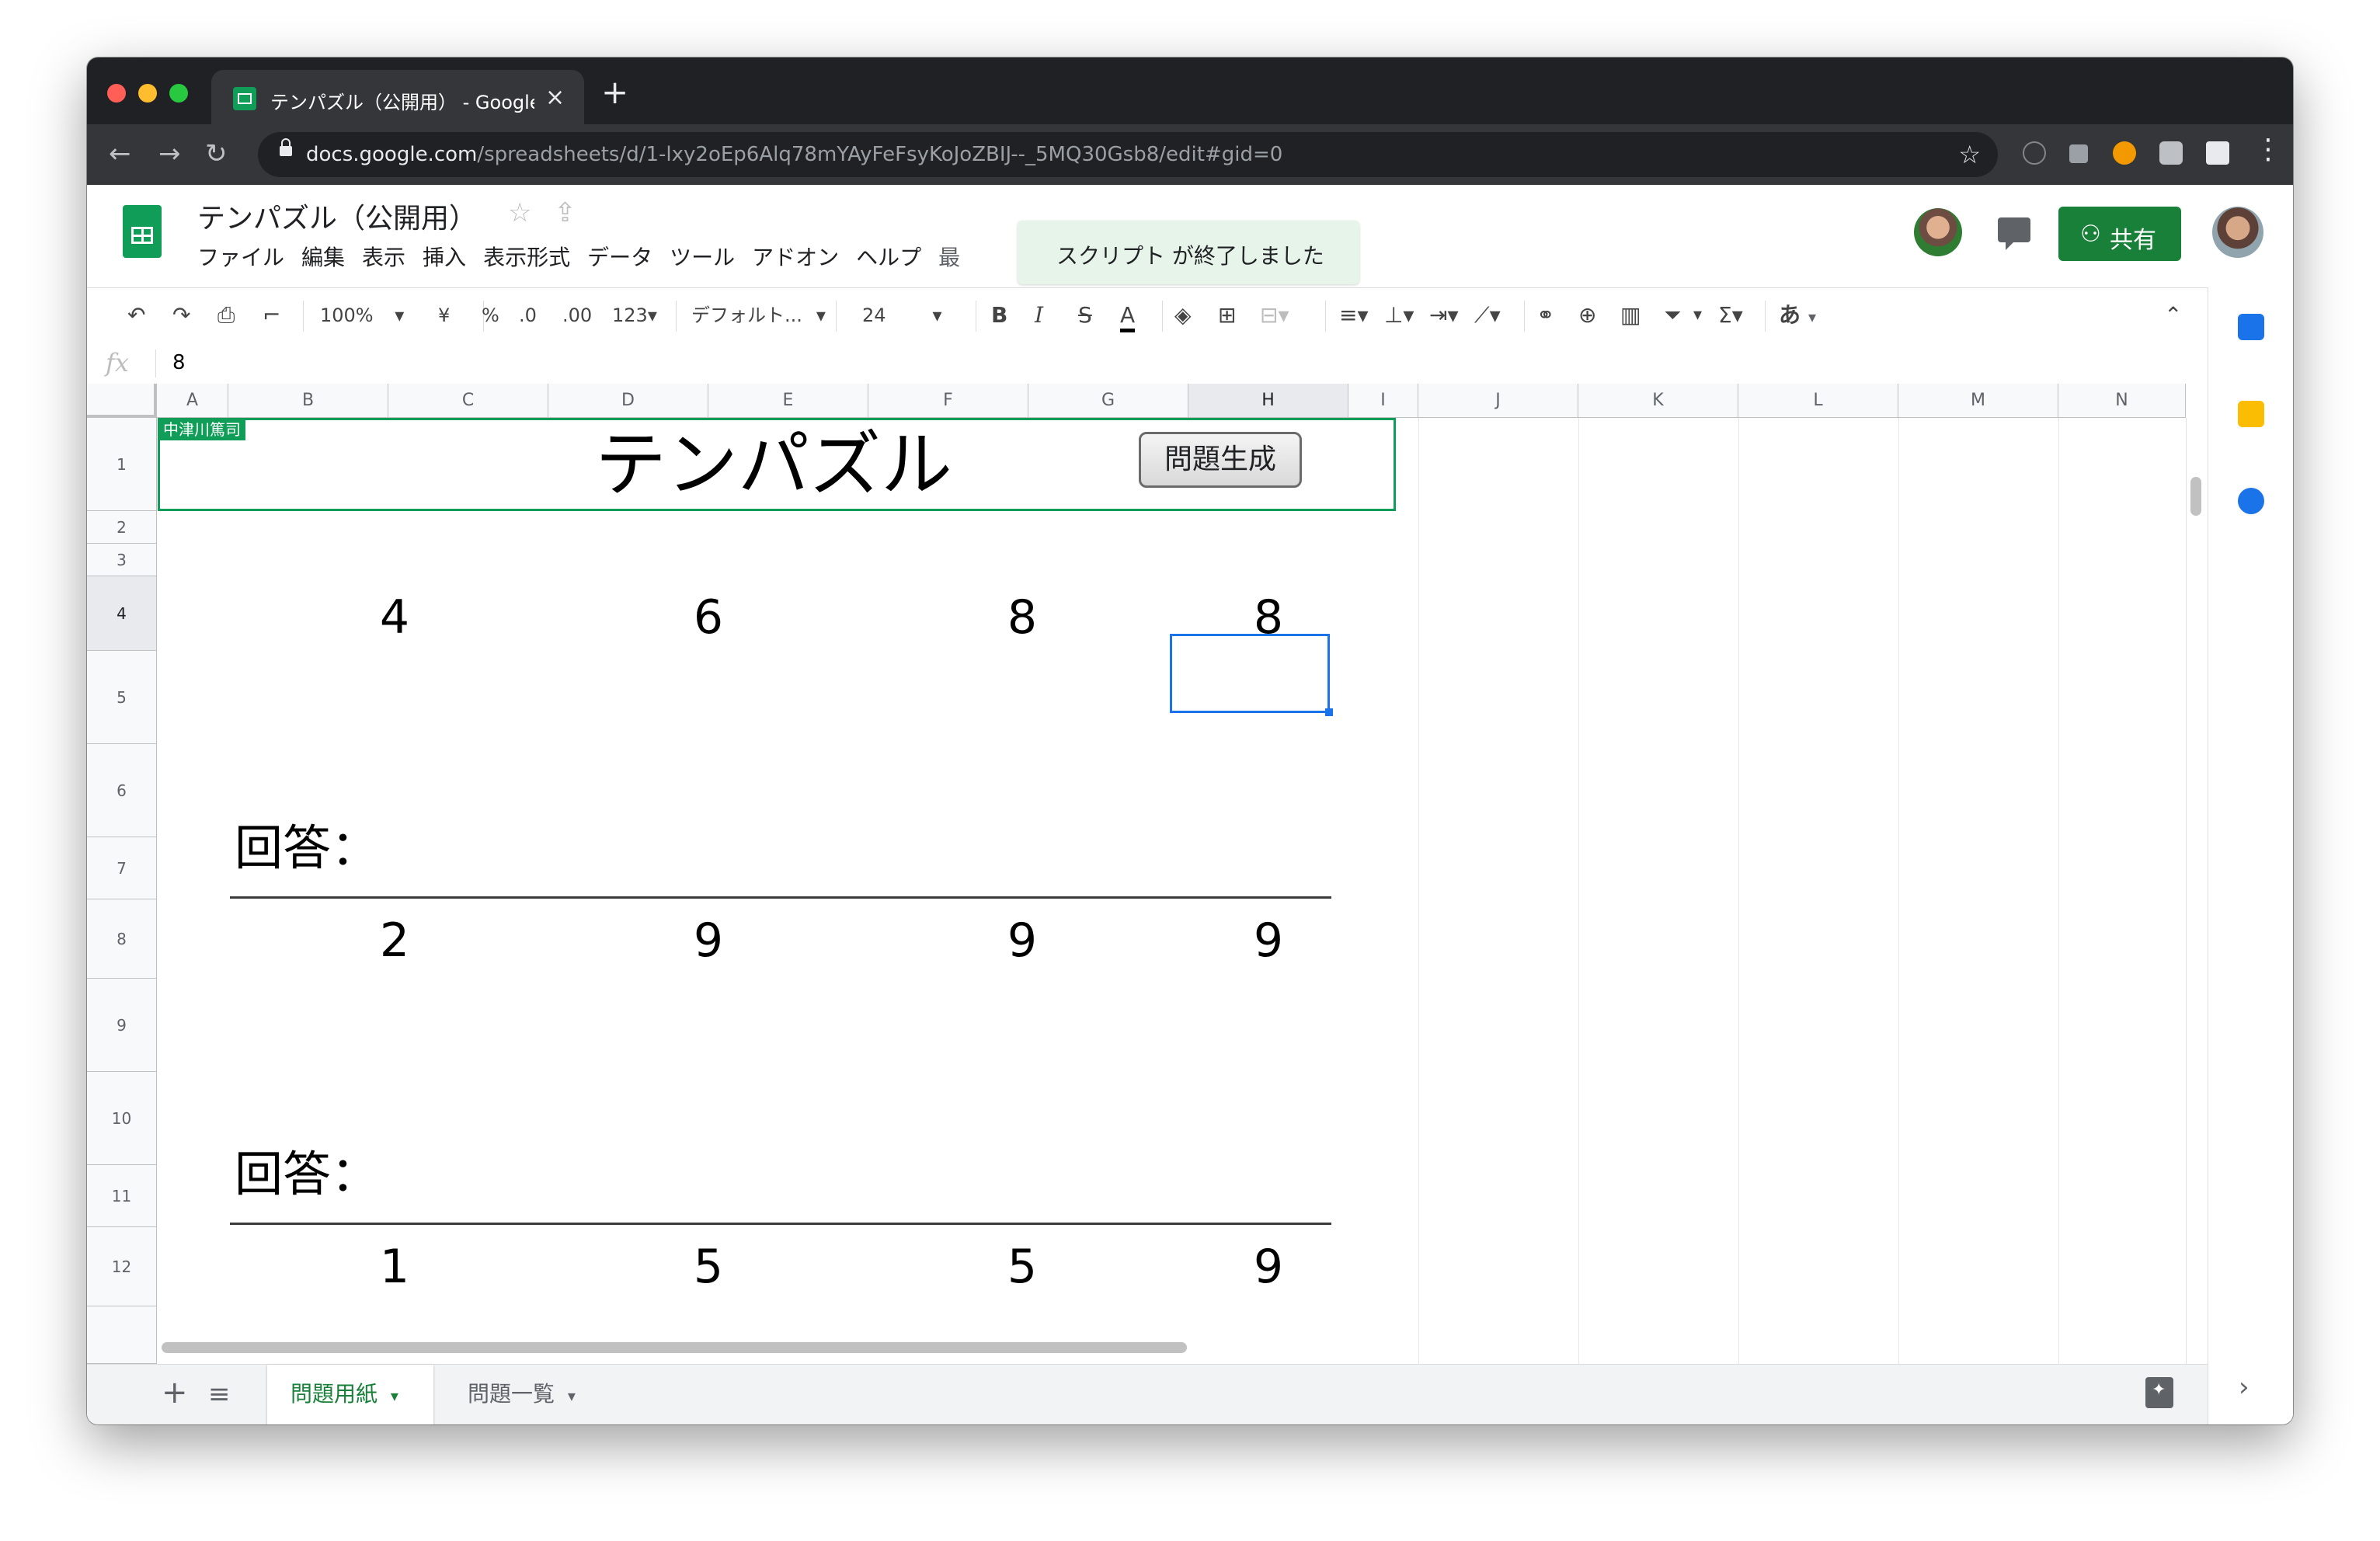 This screenshot has height=1541, width=2380. What do you see at coordinates (179, 362) in the screenshot?
I see `formula-input: 8` at bounding box center [179, 362].